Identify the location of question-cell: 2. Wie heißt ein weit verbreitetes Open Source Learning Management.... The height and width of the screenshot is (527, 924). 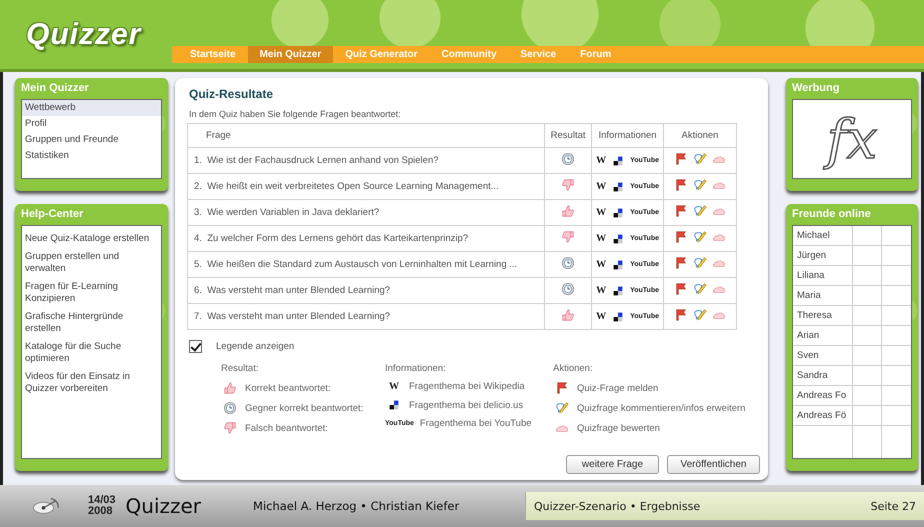
(366, 187).